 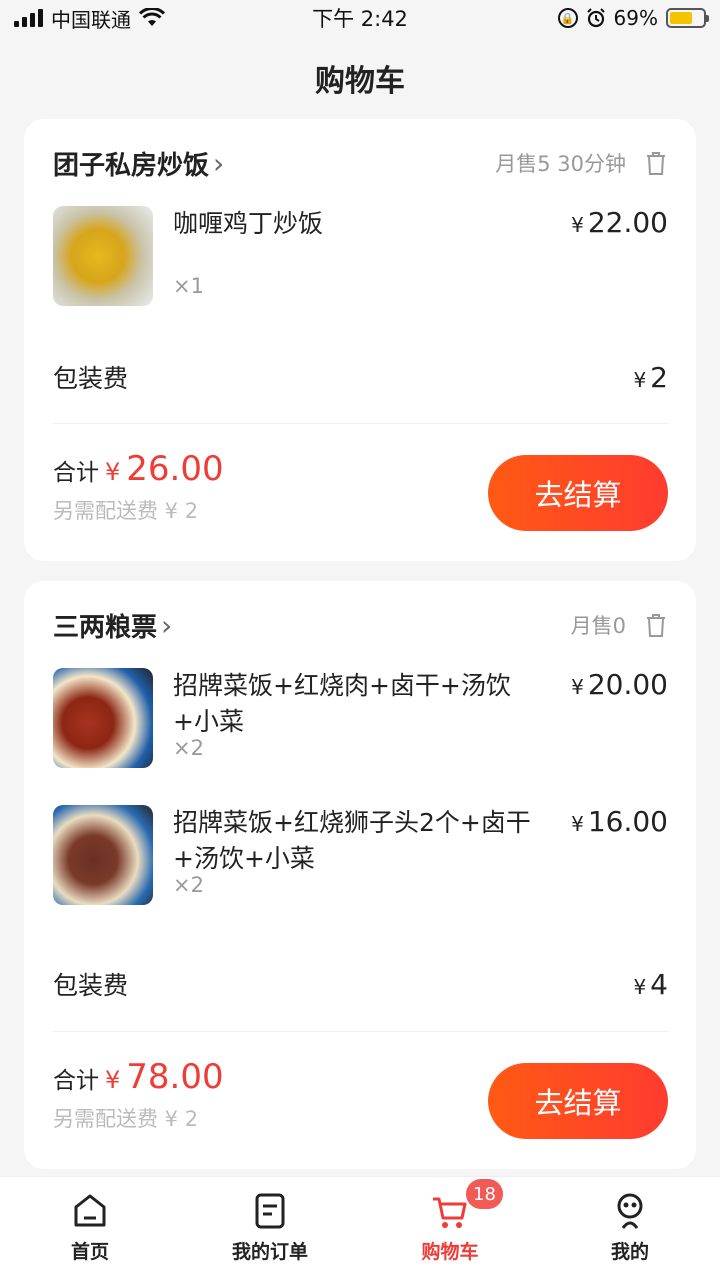 I want to click on item-price: ¥22.00, so click(x=619, y=222).